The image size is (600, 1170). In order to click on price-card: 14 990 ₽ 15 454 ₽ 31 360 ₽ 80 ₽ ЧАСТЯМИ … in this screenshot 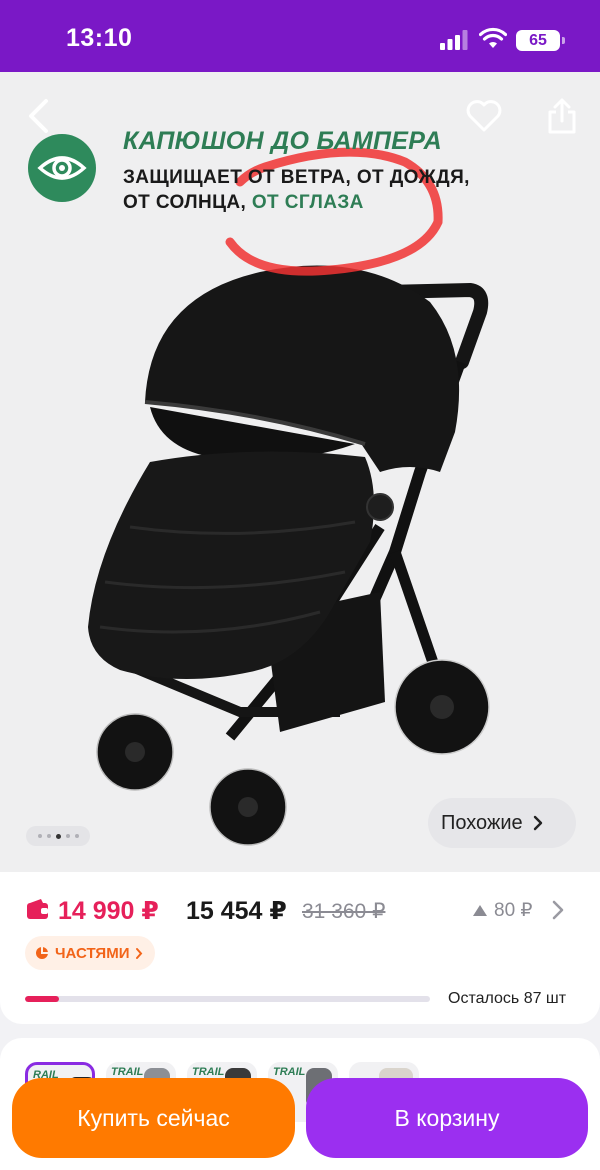, I will do `click(300, 948)`.